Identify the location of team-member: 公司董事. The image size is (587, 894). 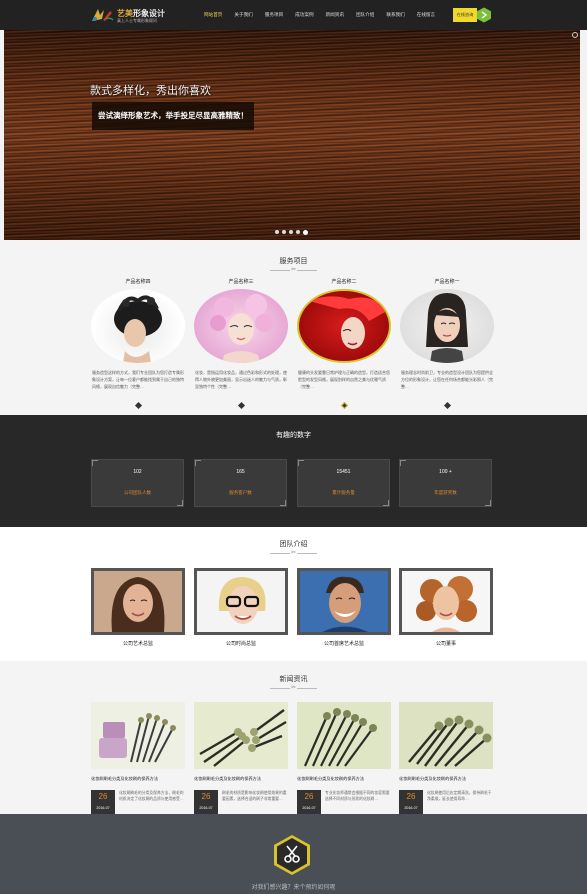
(446, 607).